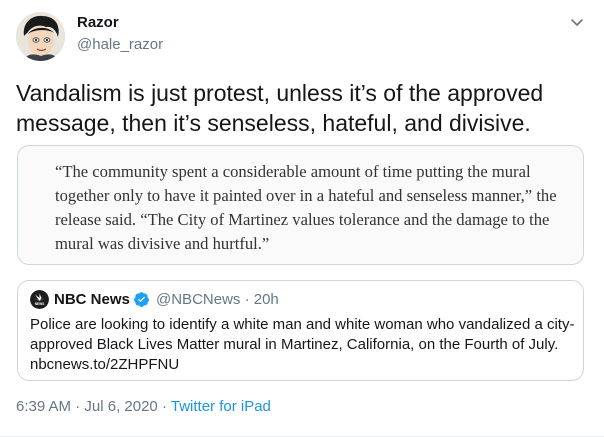 The width and height of the screenshot is (604, 437). I want to click on tweet-date: Jul 6, 2020, so click(120, 406).